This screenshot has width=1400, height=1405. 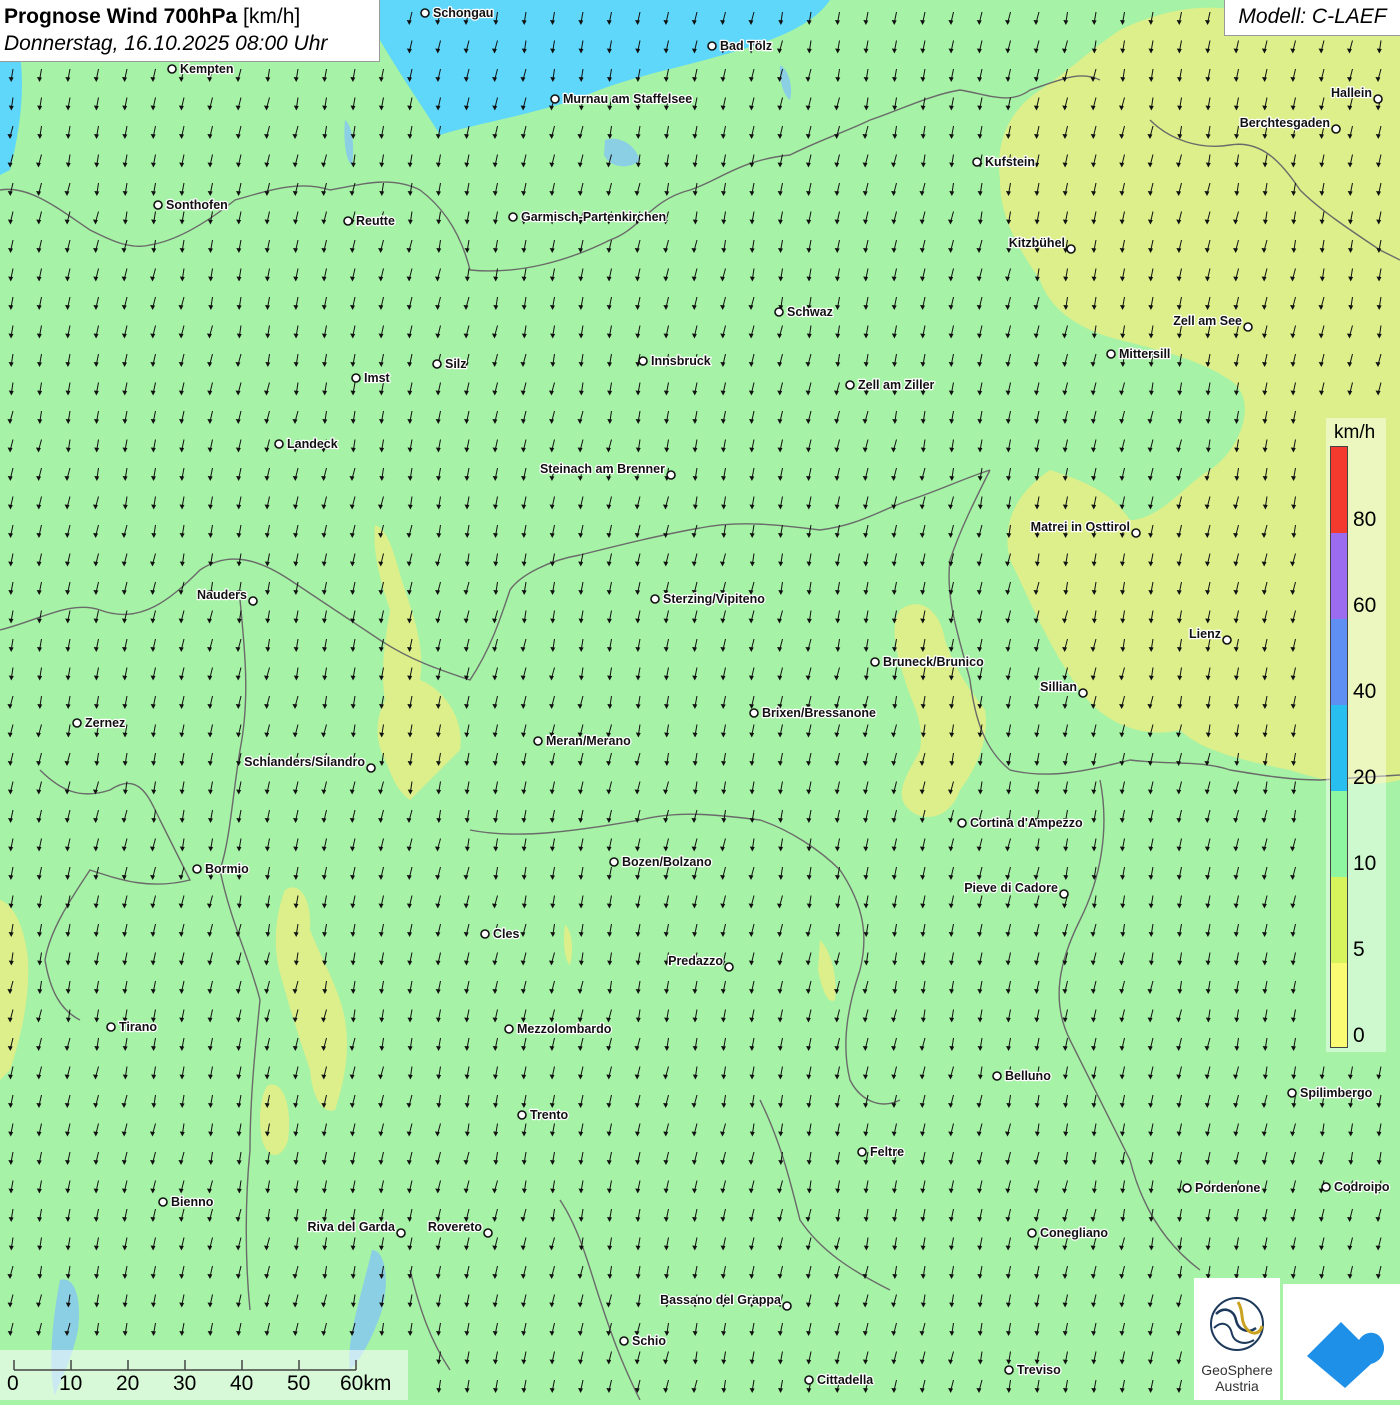 I want to click on city-label: Schlanders/Silandro, so click(x=304, y=762).